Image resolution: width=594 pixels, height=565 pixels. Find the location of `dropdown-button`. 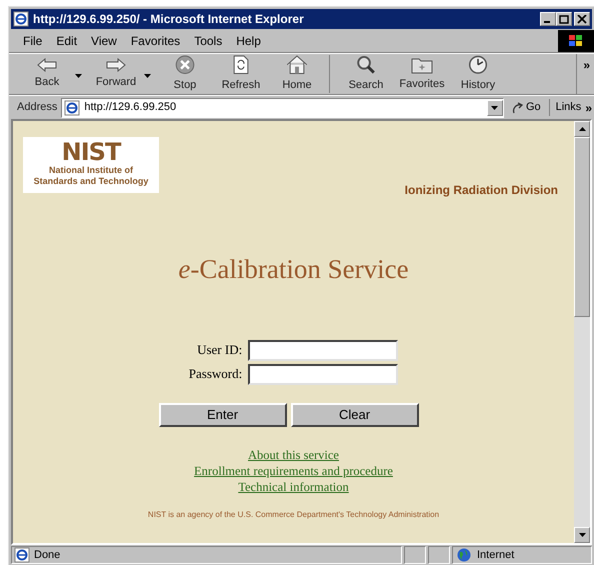

dropdown-button is located at coordinates (494, 108).